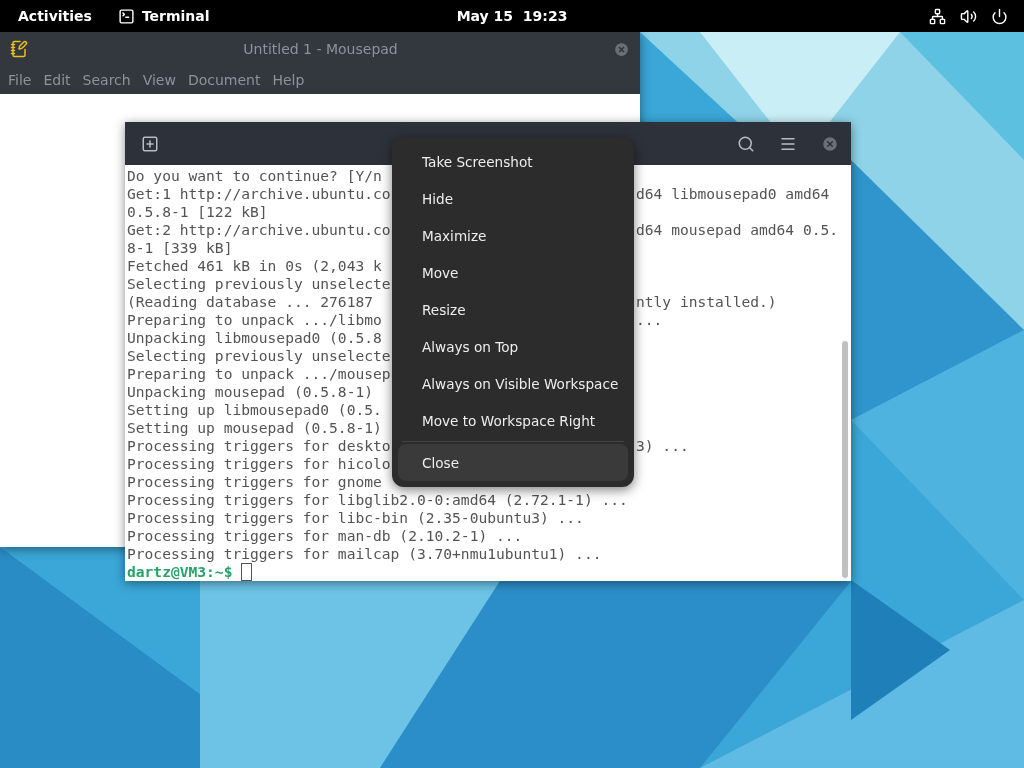 This screenshot has width=1024, height=768. I want to click on terminal-line: Preparing to unpack .../mousep, so click(259, 373).